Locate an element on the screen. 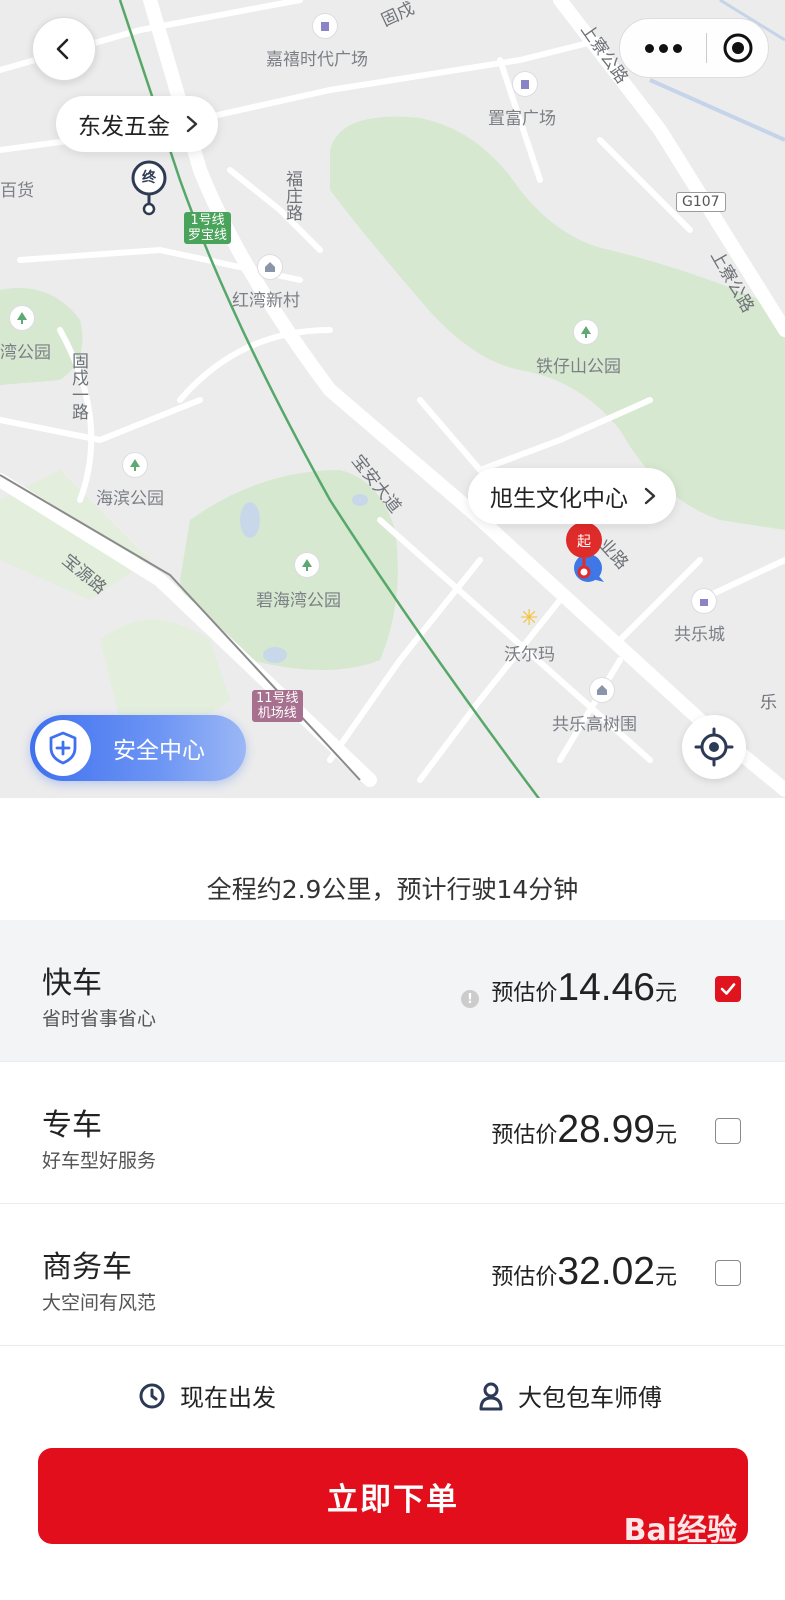 The height and width of the screenshot is (1600, 785). charter-driver-label: 大包包车师傅 is located at coordinates (590, 1398).